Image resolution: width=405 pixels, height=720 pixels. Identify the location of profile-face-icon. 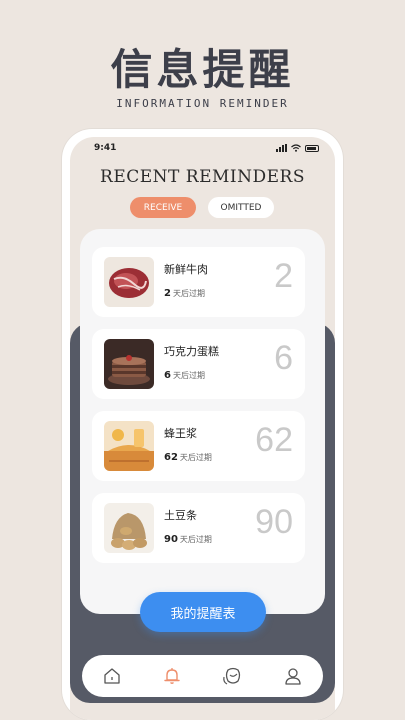
(231, 676).